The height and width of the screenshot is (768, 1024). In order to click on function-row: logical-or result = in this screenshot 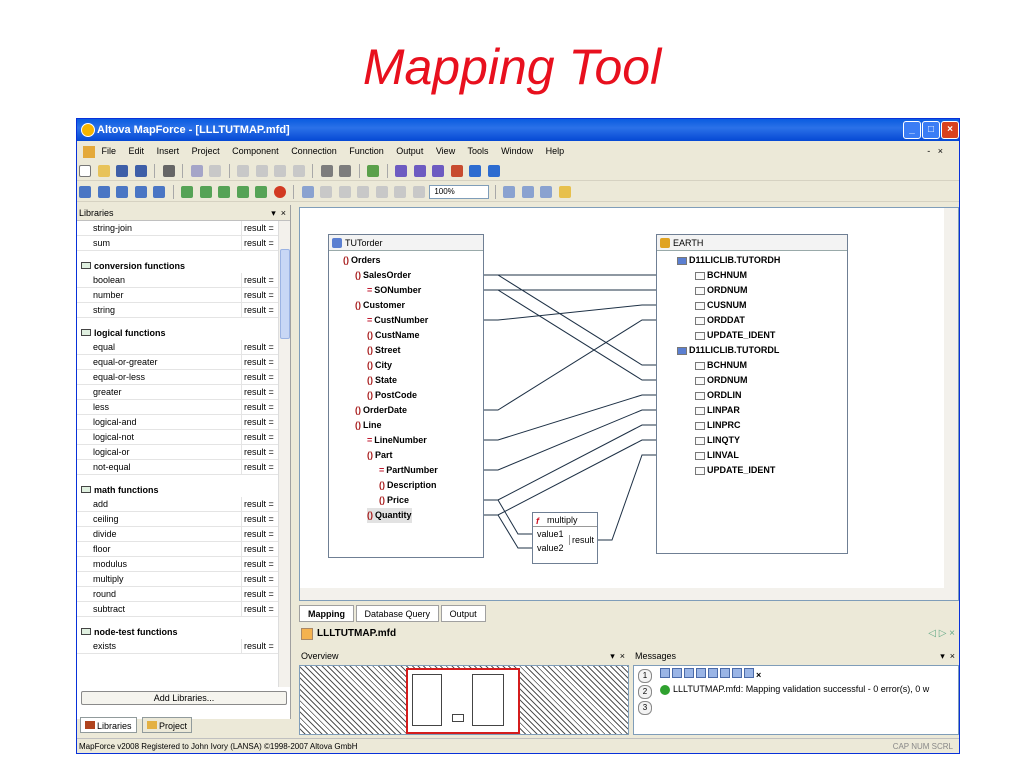, I will do `click(178, 452)`.